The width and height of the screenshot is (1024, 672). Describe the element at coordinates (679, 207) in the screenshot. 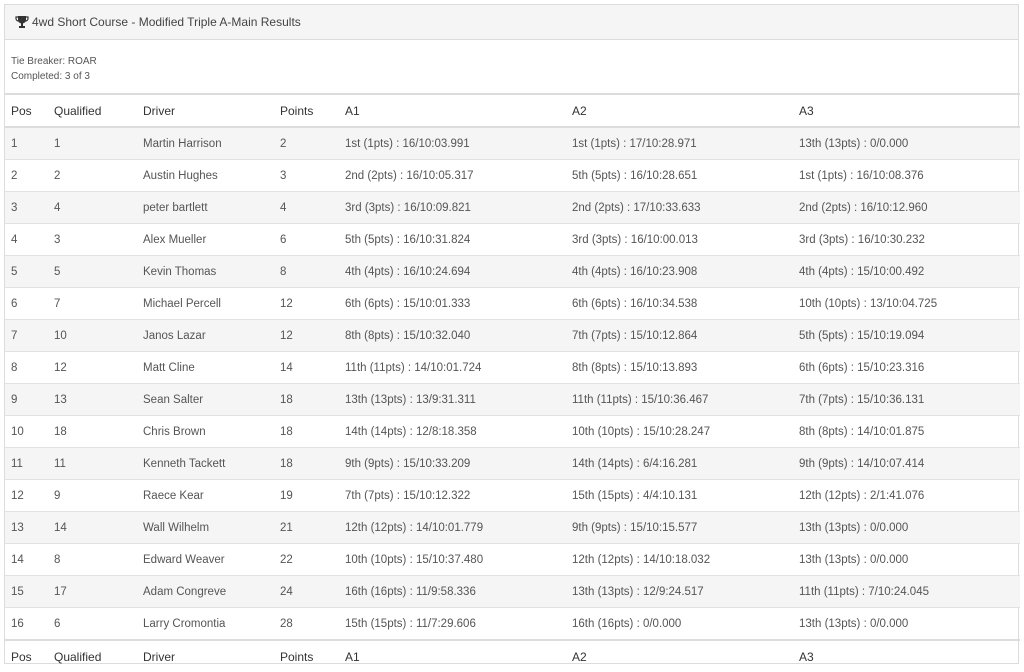

I see `a2-cell: 2nd (2pts) : 17/10:33.633` at that location.